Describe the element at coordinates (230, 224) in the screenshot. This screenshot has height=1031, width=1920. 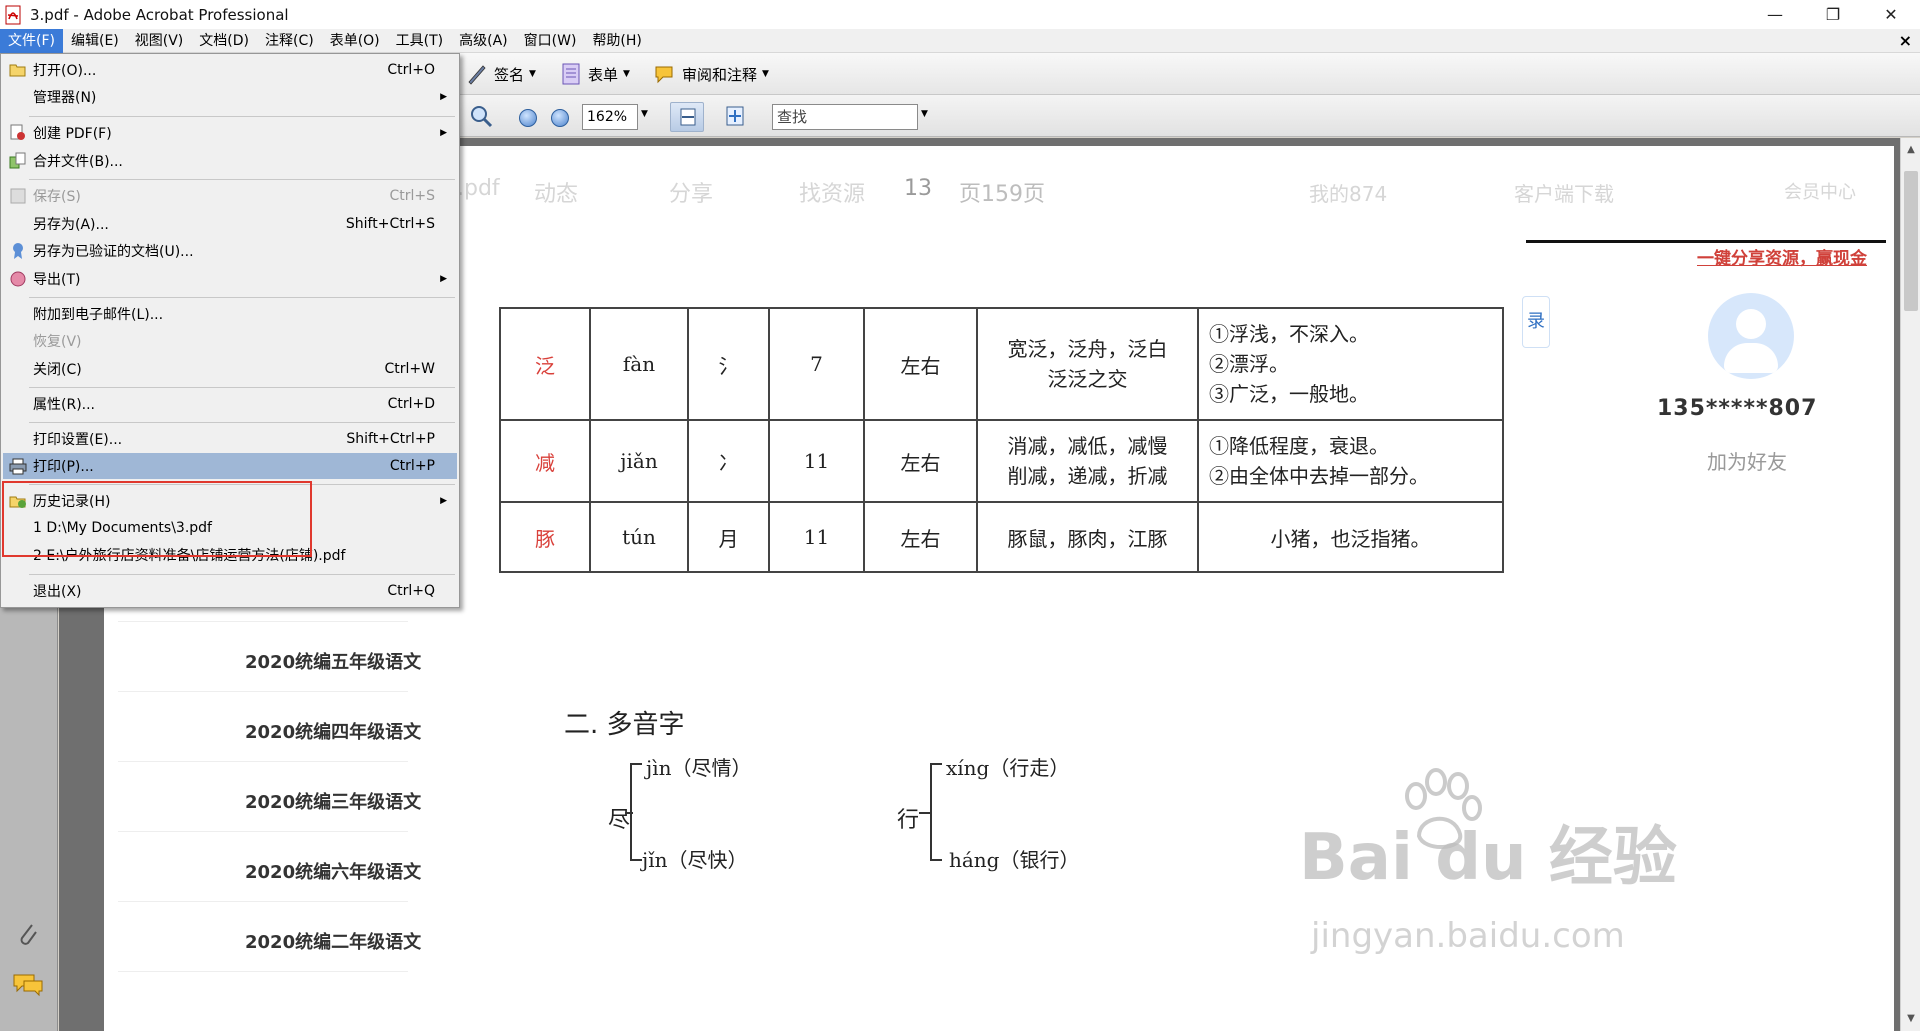
I see `menu-item-save-as: 另存为(A)... Shift+Ctrl+S` at that location.